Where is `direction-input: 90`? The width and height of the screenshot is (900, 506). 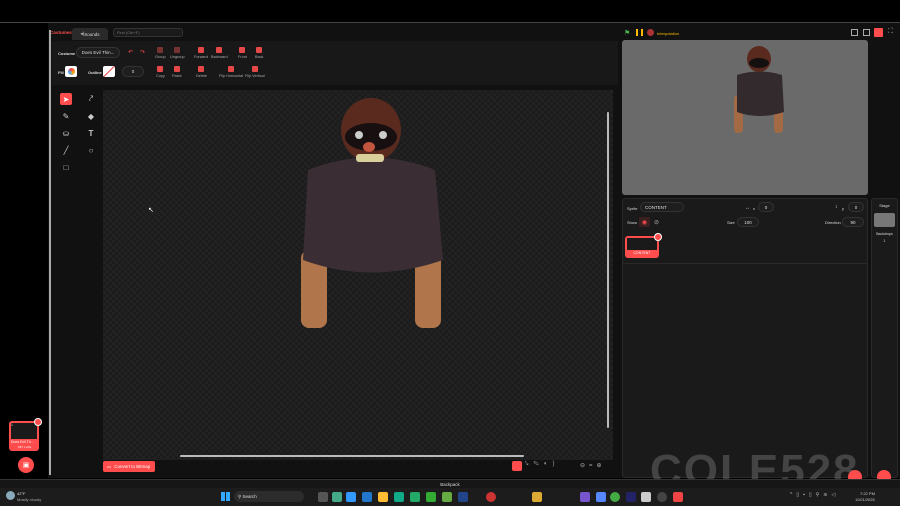
direction-input: 90 is located at coordinates (853, 222).